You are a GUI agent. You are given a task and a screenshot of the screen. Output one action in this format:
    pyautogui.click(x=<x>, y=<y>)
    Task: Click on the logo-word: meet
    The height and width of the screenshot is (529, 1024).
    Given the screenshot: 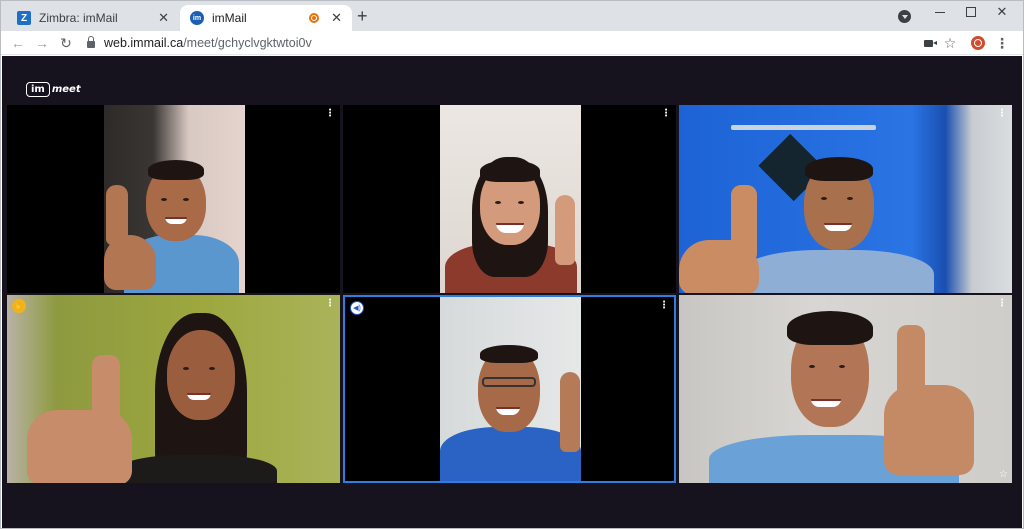 What is the action you would take?
    pyautogui.click(x=66, y=89)
    